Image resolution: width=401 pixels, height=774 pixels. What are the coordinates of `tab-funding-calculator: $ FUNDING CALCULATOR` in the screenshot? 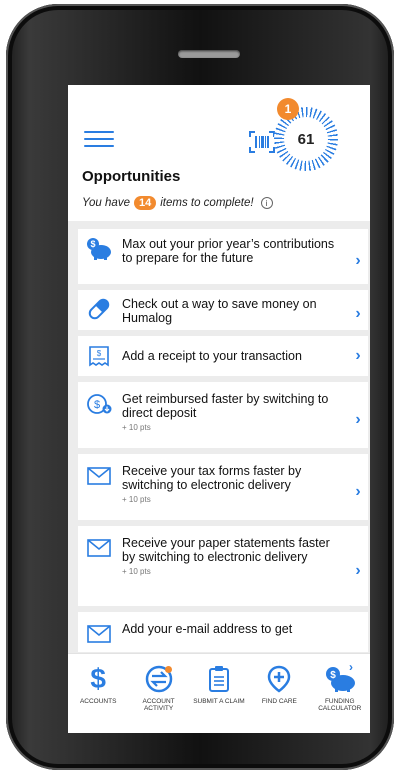 It's located at (340, 698).